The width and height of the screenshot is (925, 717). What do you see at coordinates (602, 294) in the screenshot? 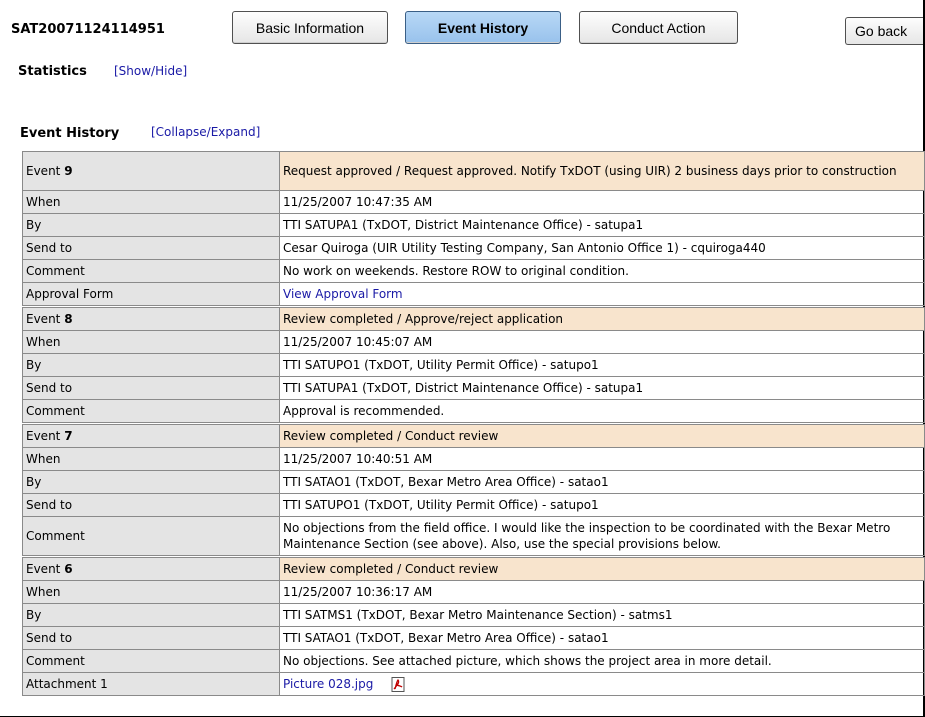
I see `approval-form-cell: View Approval Form` at bounding box center [602, 294].